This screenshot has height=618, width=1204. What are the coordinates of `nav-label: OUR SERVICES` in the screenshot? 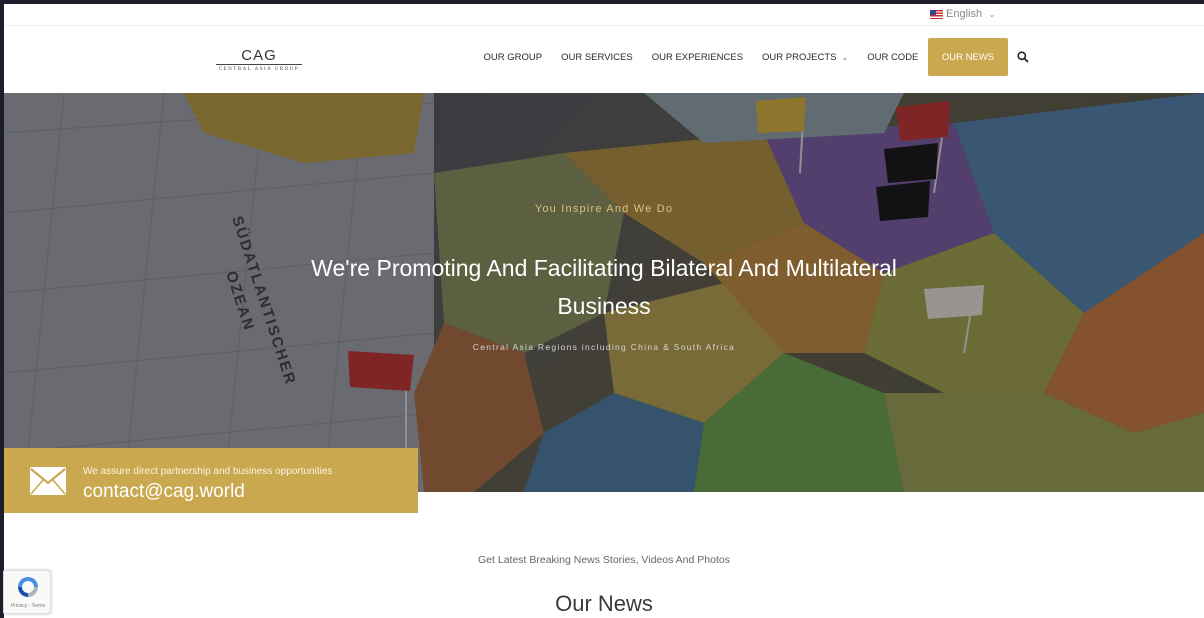 It's located at (597, 57).